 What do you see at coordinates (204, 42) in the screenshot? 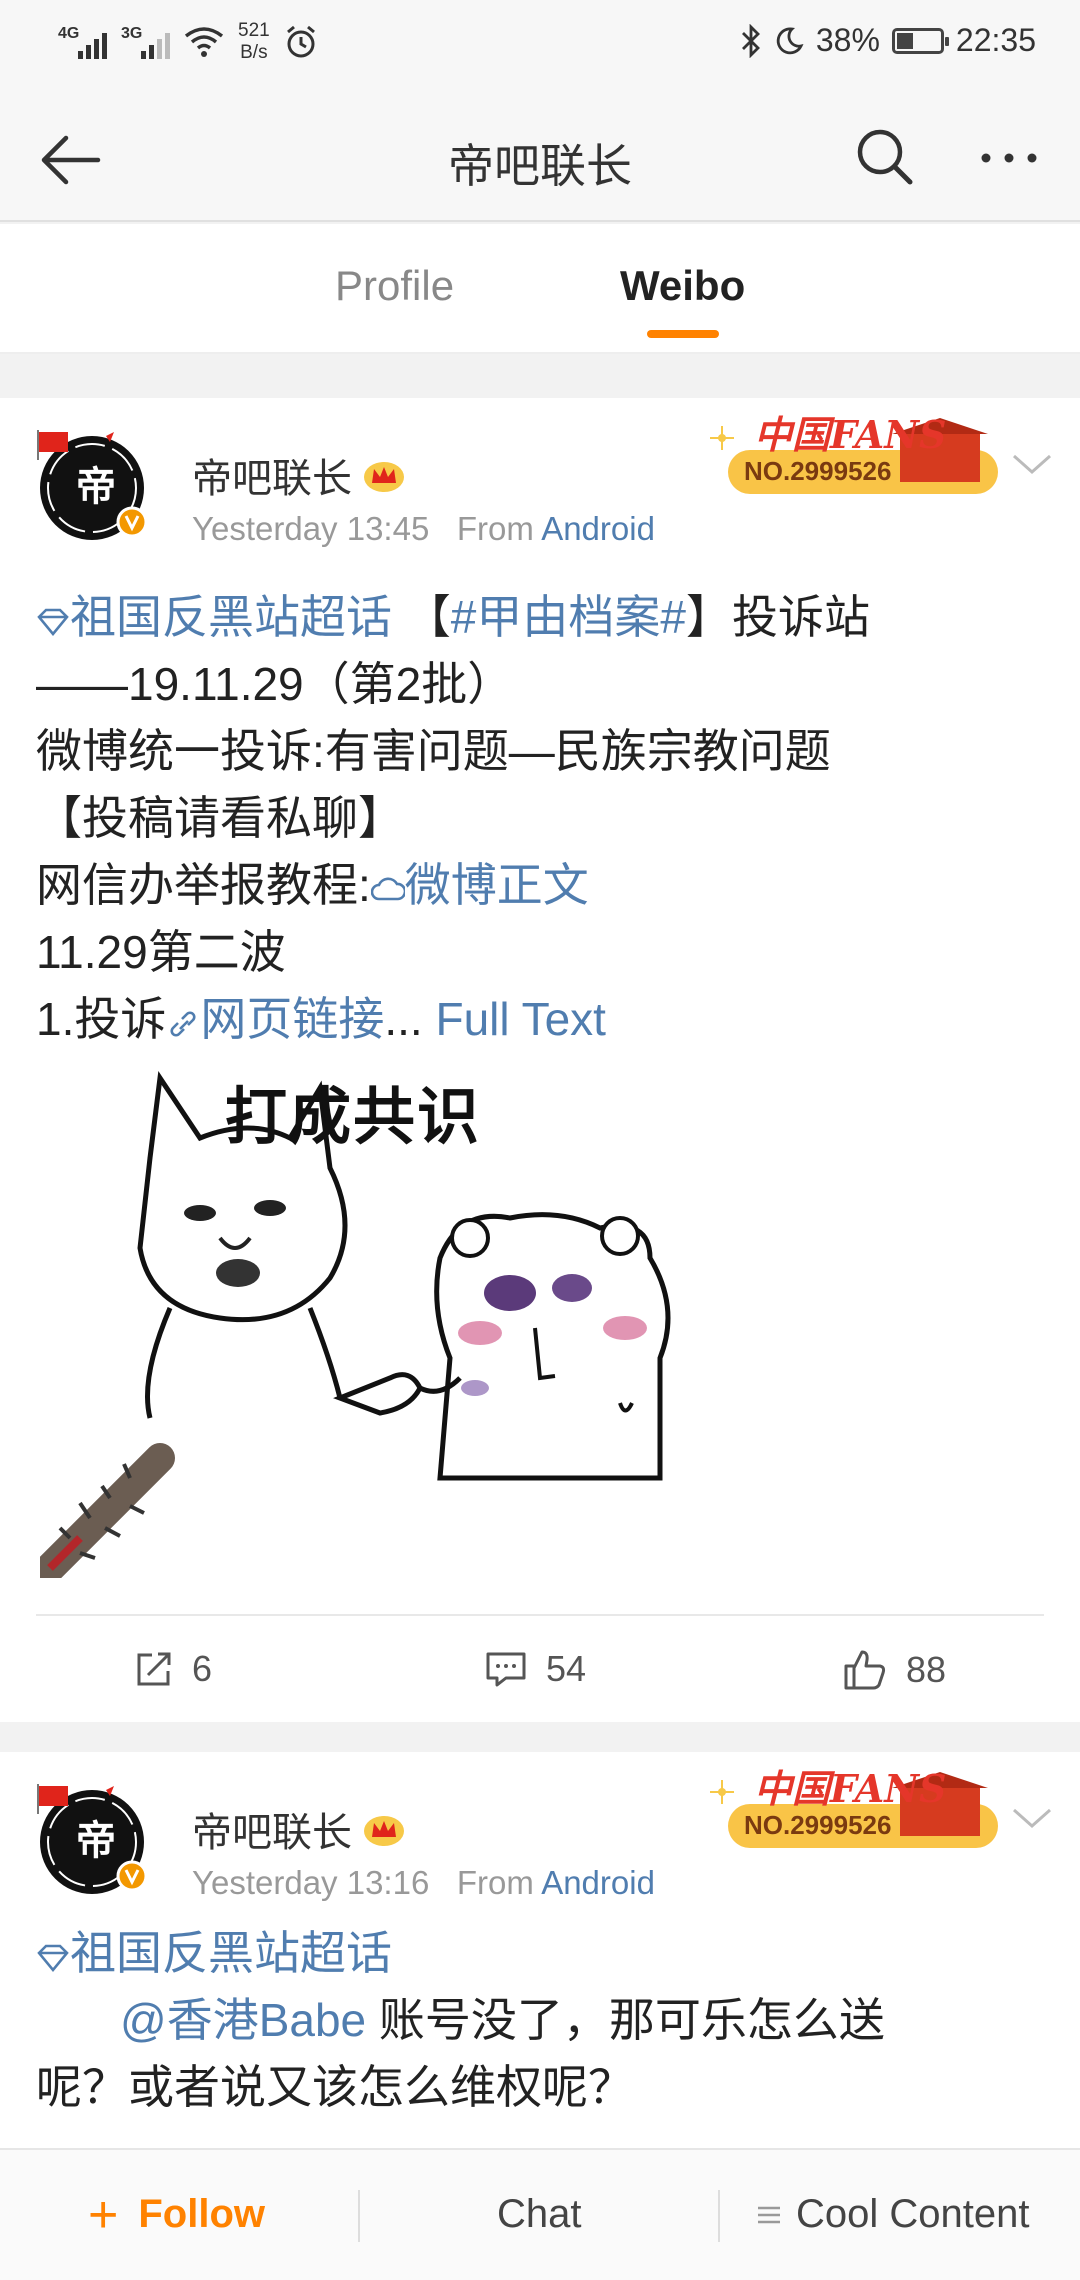
I see `wifi-icon` at bounding box center [204, 42].